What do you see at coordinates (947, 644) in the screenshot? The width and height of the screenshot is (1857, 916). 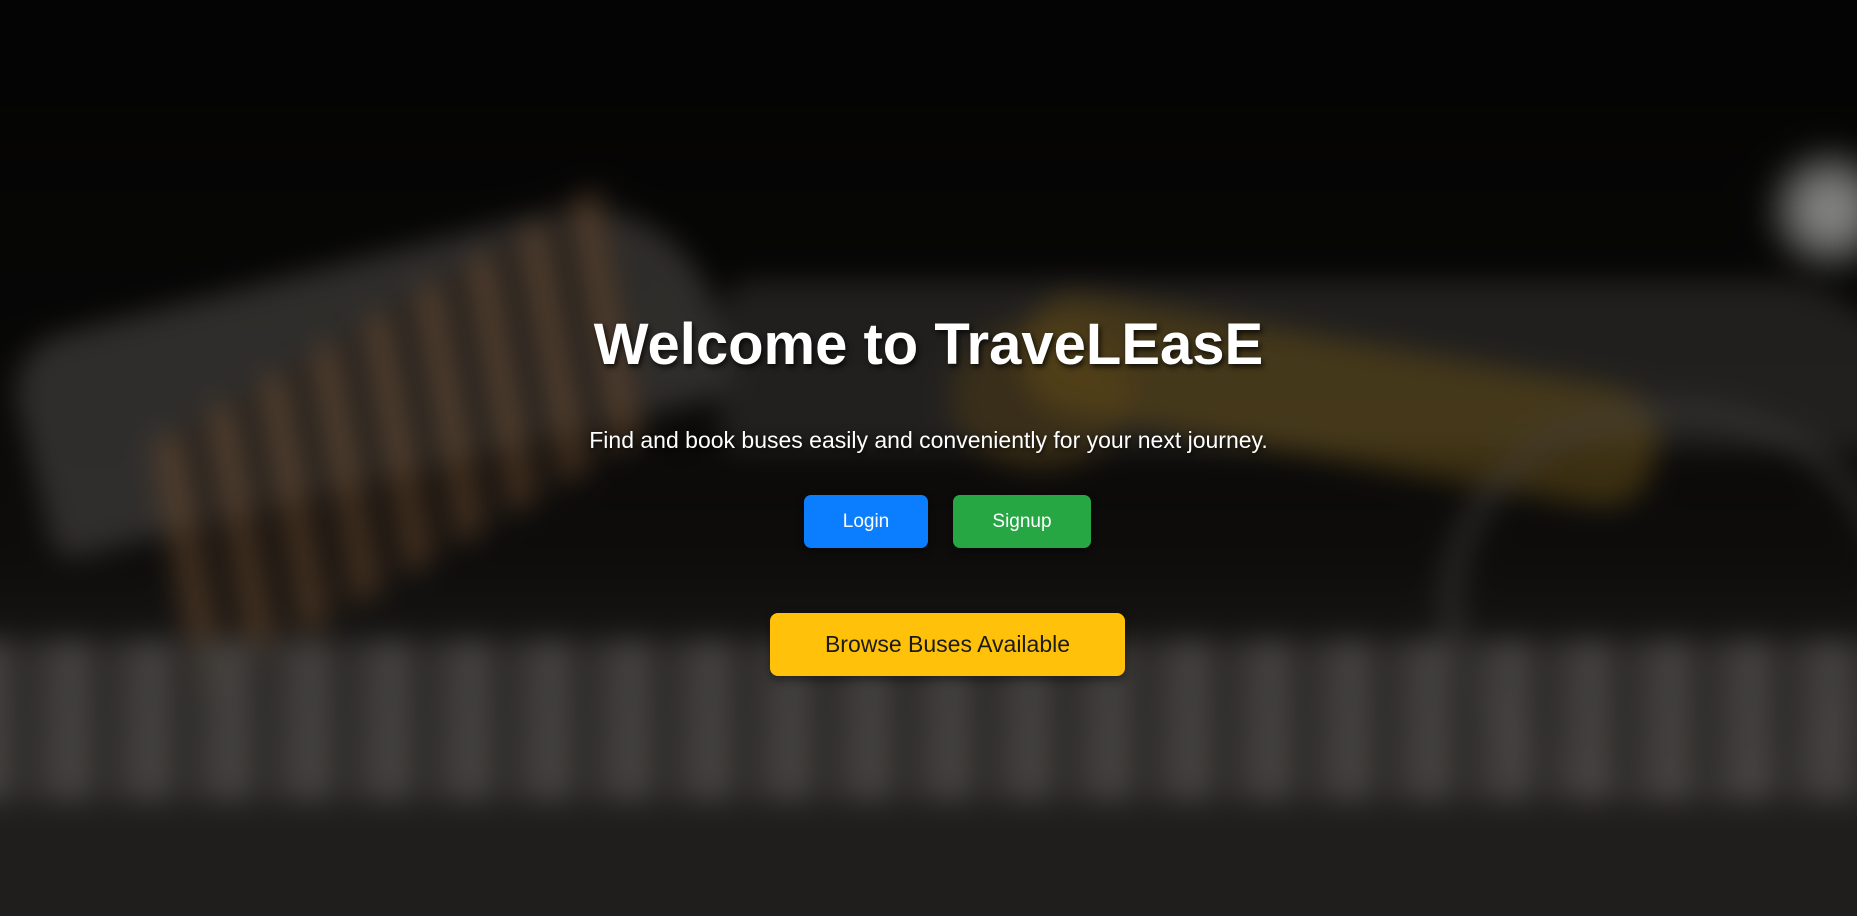 I see `browse-buses-button: Browse Buses Available` at bounding box center [947, 644].